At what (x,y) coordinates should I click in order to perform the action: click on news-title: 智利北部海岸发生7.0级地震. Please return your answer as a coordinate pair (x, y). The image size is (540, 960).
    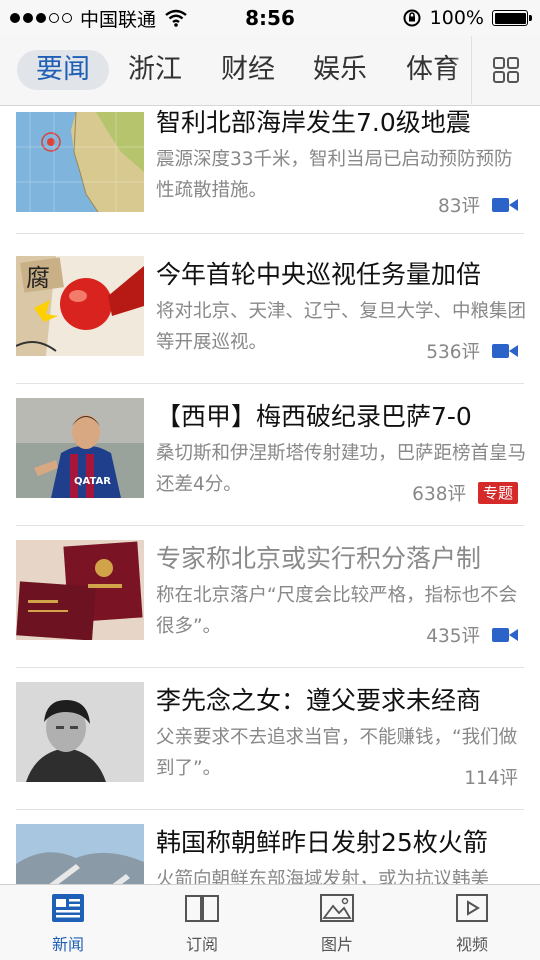
    Looking at the image, I should click on (313, 122).